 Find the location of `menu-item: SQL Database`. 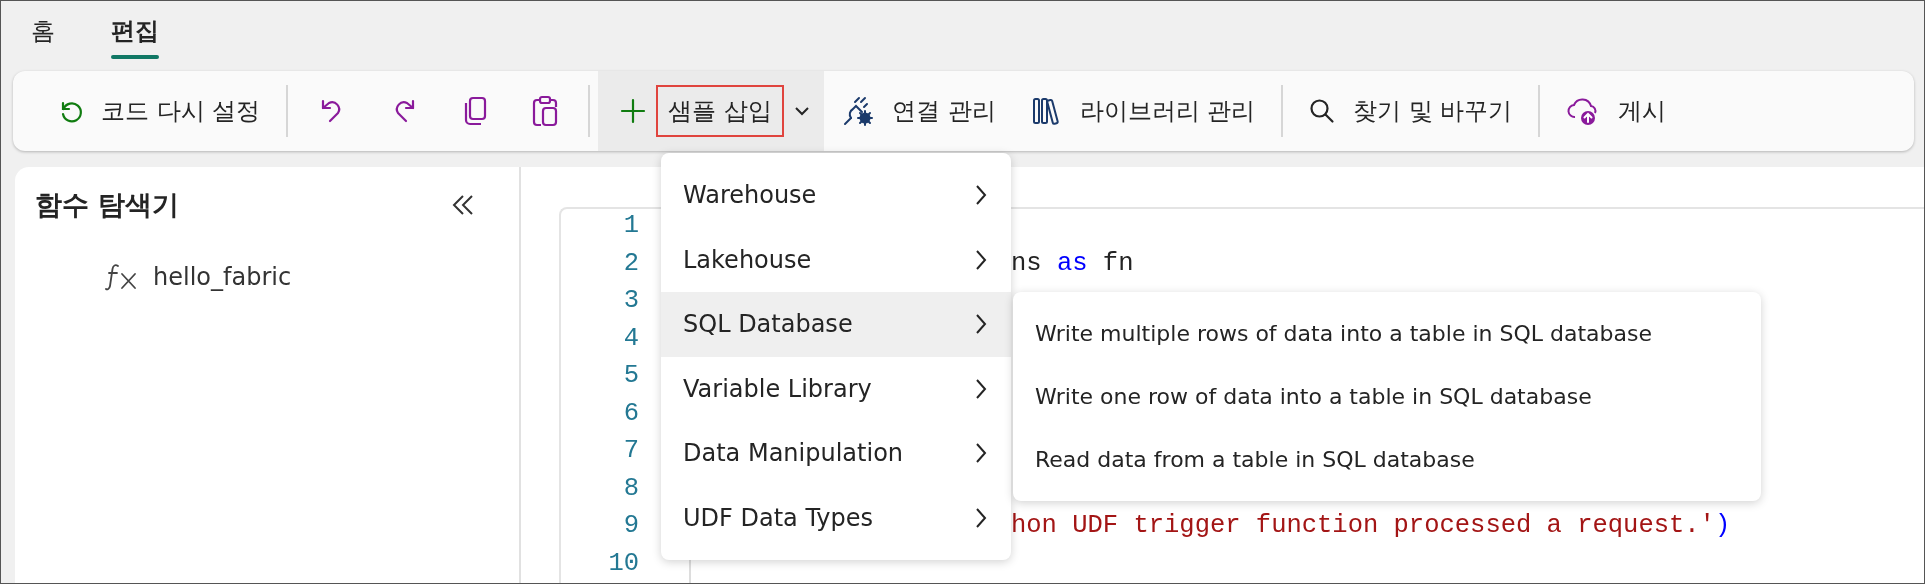

menu-item: SQL Database is located at coordinates (836, 324).